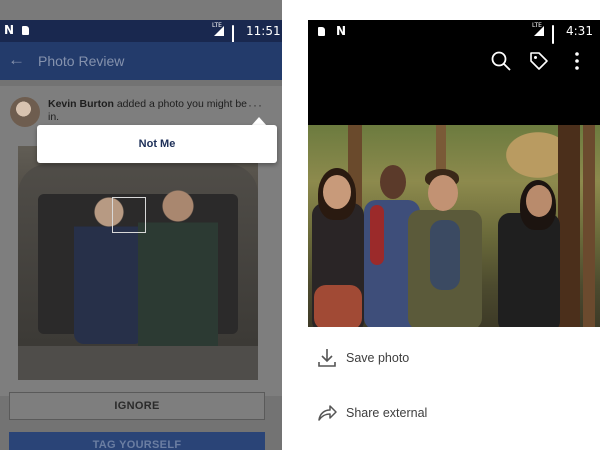 The image size is (600, 450). What do you see at coordinates (81, 61) in the screenshot?
I see `page-title: Photo Review` at bounding box center [81, 61].